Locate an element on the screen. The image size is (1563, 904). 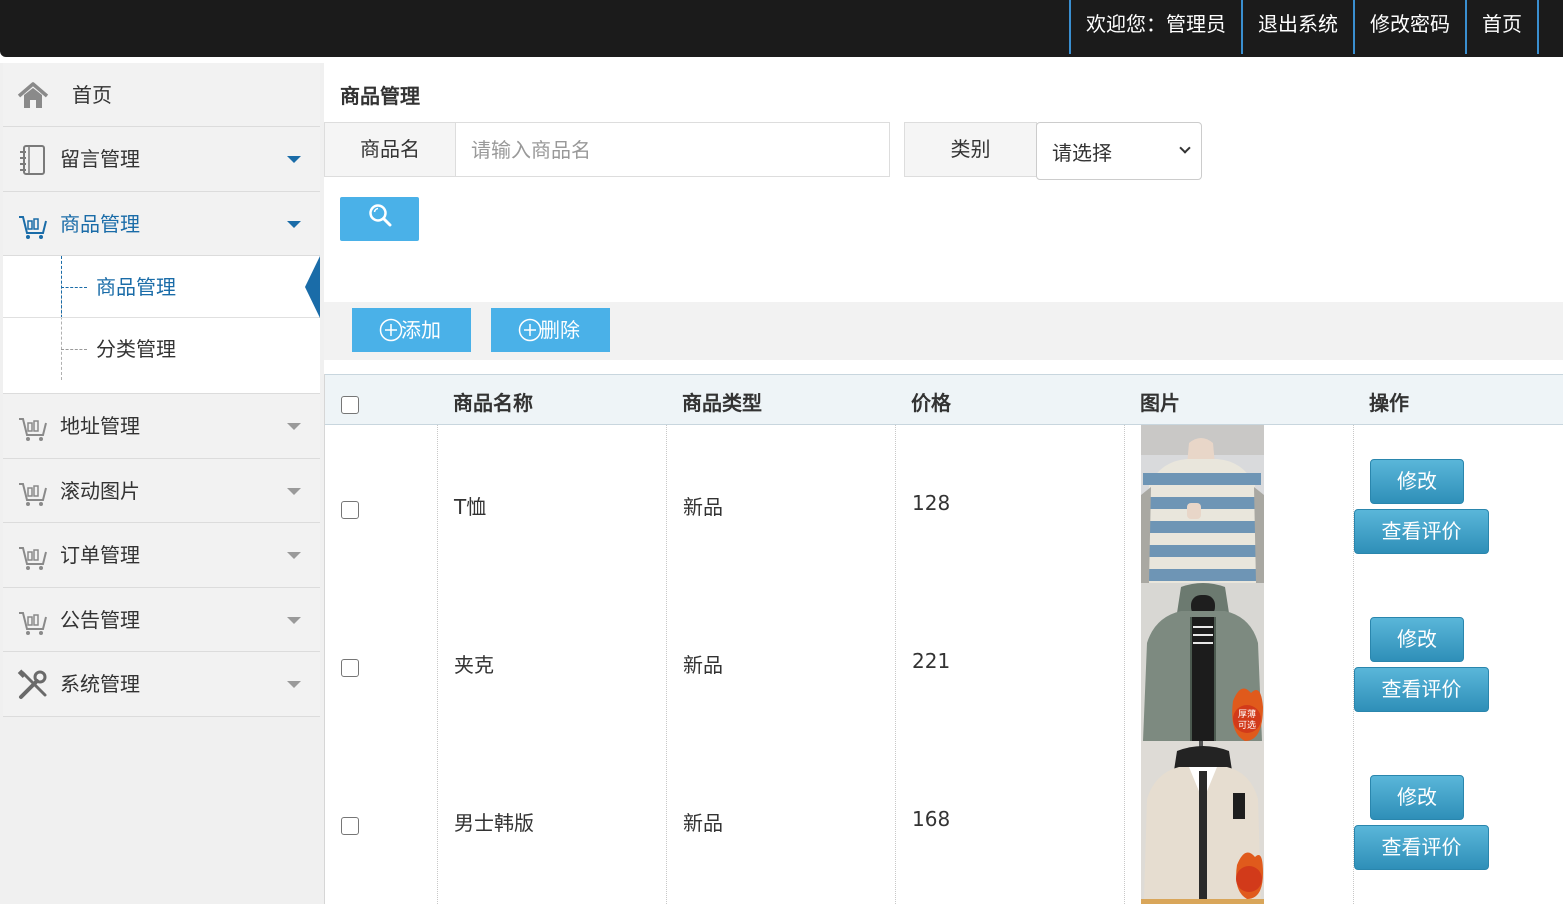
active-pointer-icon is located at coordinates (312, 287).